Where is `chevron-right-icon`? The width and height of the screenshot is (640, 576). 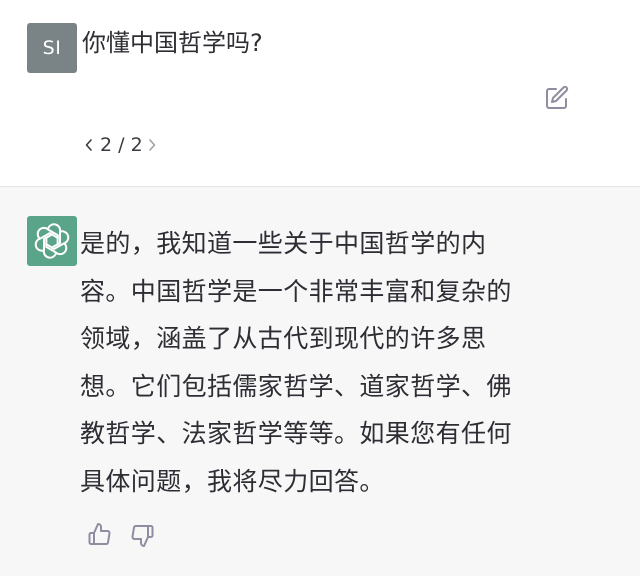 chevron-right-icon is located at coordinates (151, 145).